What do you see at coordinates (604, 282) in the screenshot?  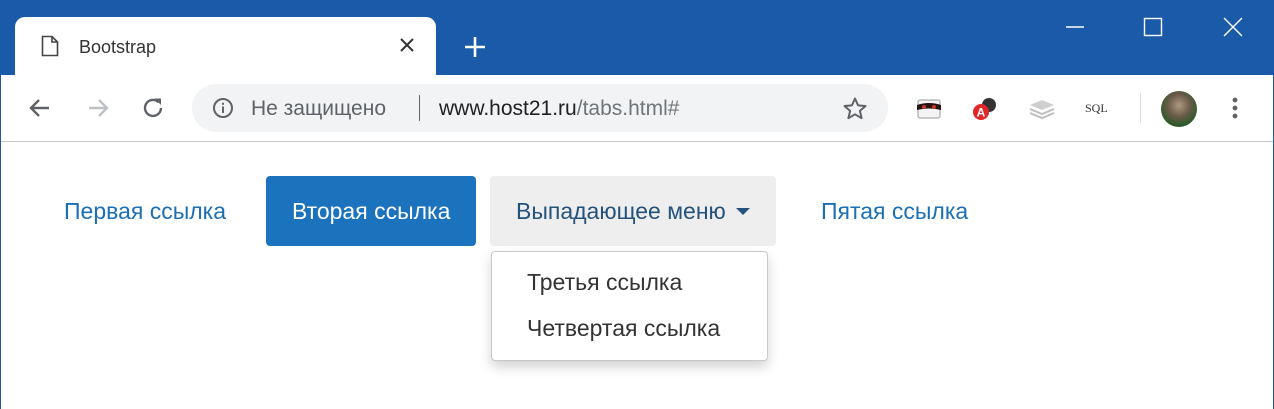 I see `dropdown-item-third: Третья ссылка` at bounding box center [604, 282].